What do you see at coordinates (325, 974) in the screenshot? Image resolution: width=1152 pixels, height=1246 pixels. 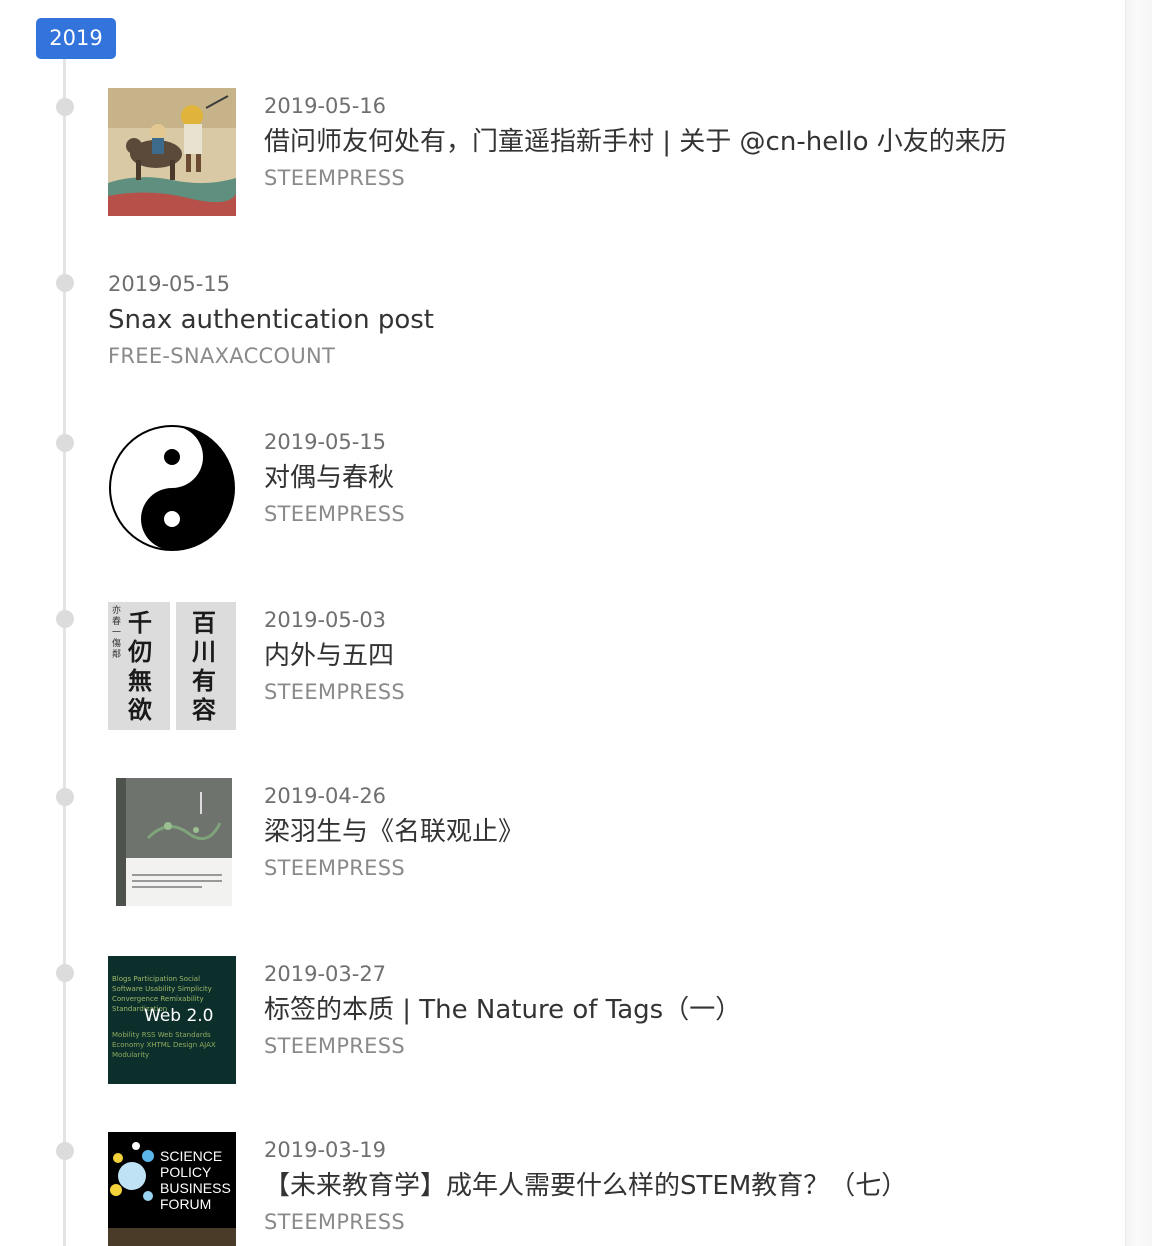 I see `post-date: 2019-03-27` at bounding box center [325, 974].